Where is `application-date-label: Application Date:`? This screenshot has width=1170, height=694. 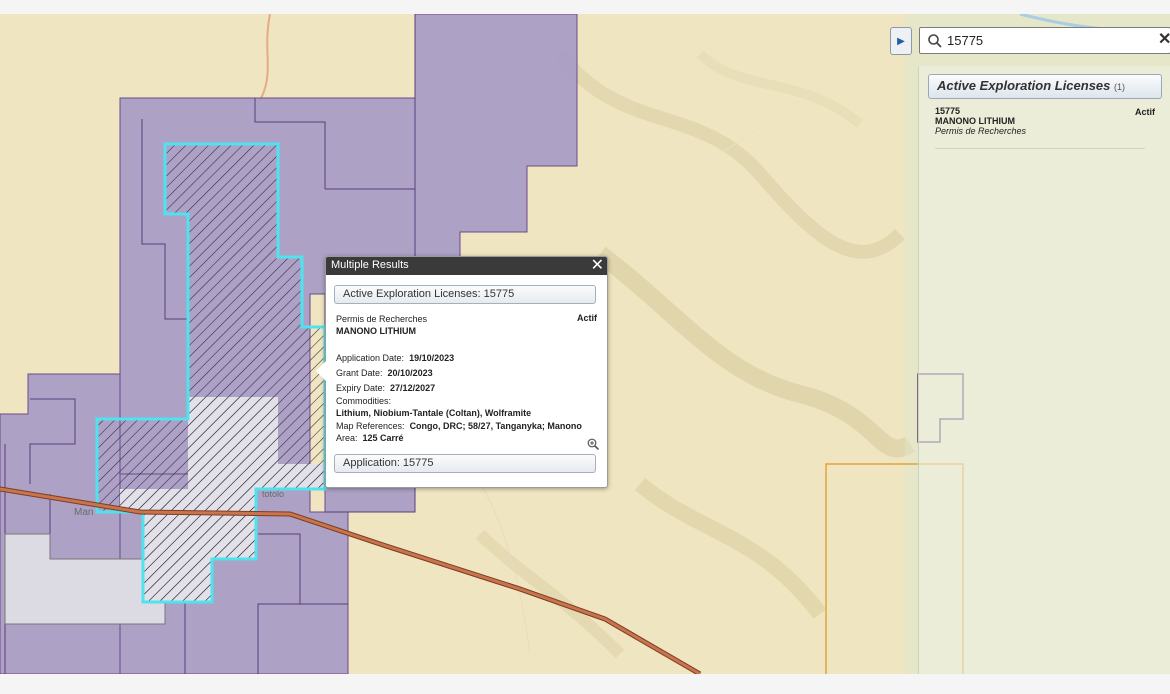 application-date-label: Application Date: is located at coordinates (370, 358).